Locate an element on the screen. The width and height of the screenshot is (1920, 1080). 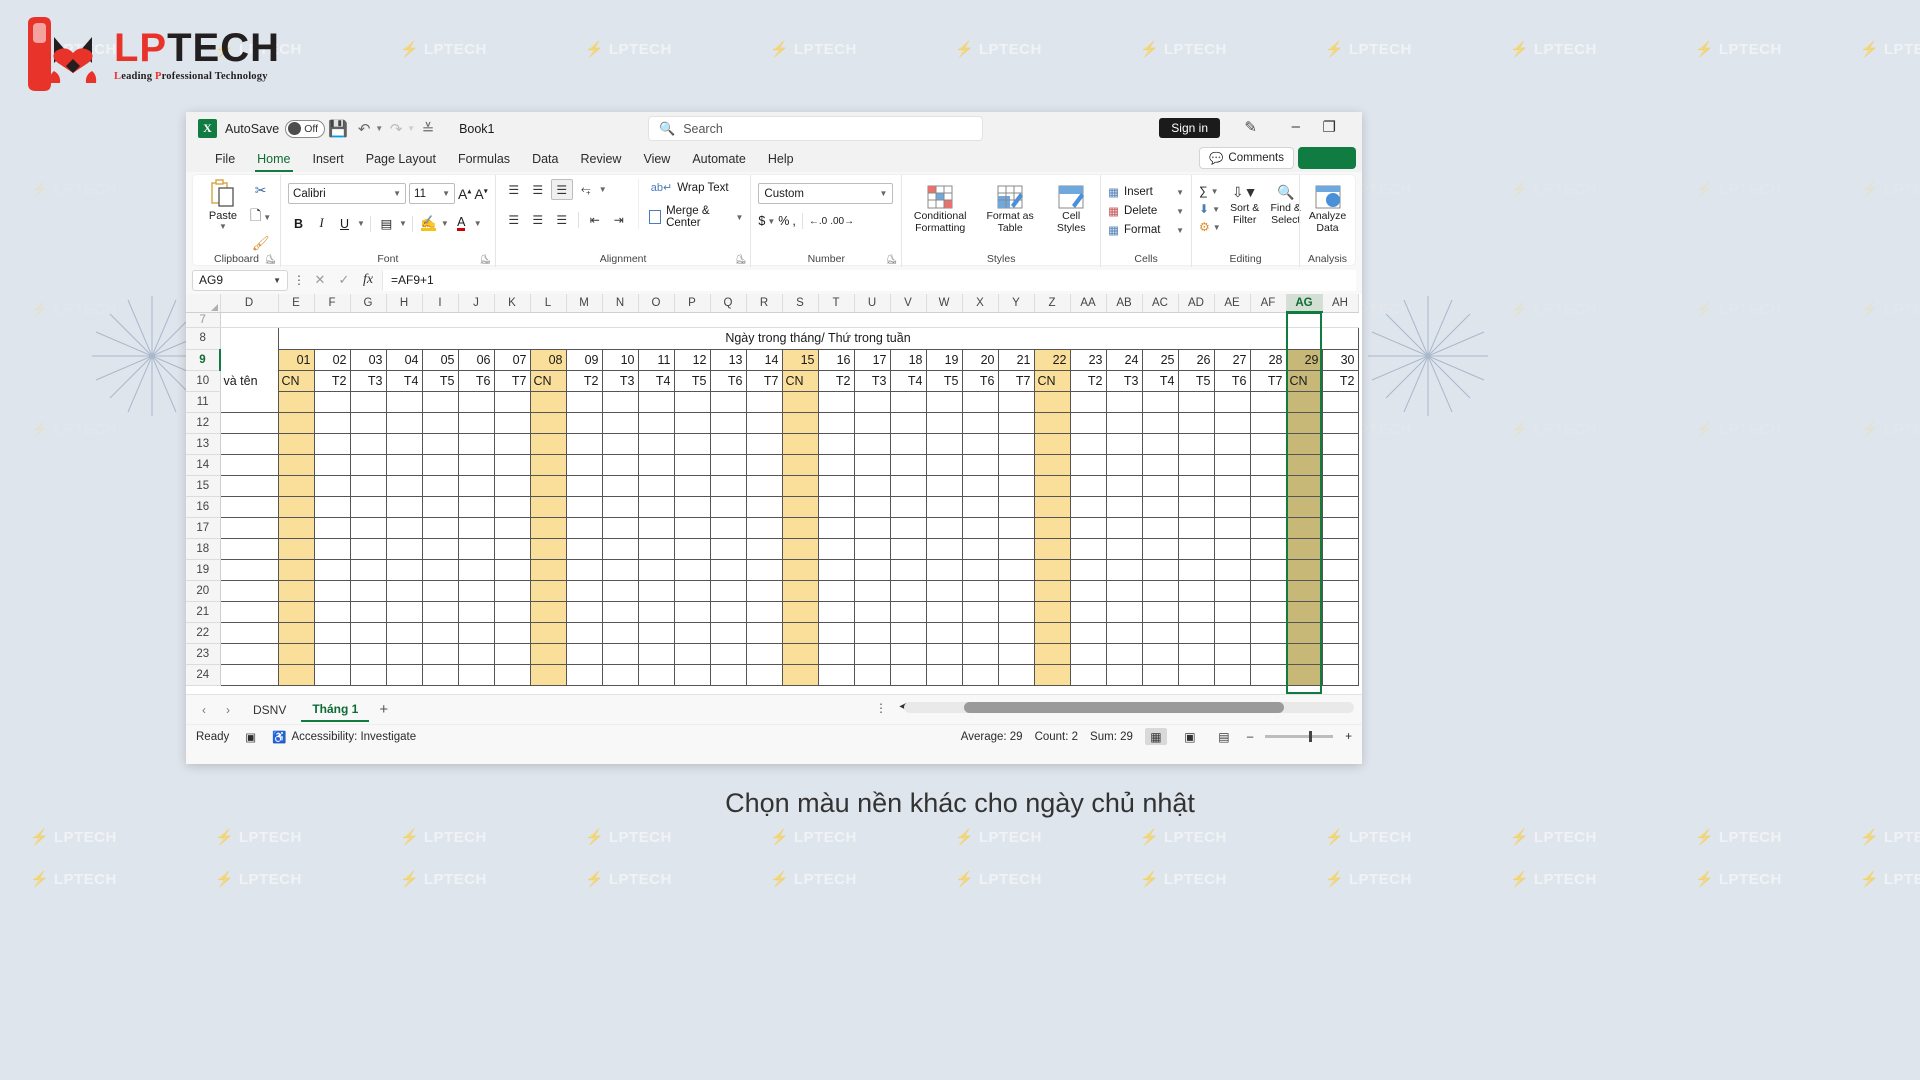
day-number-cell: 02 is located at coordinates (332, 359).